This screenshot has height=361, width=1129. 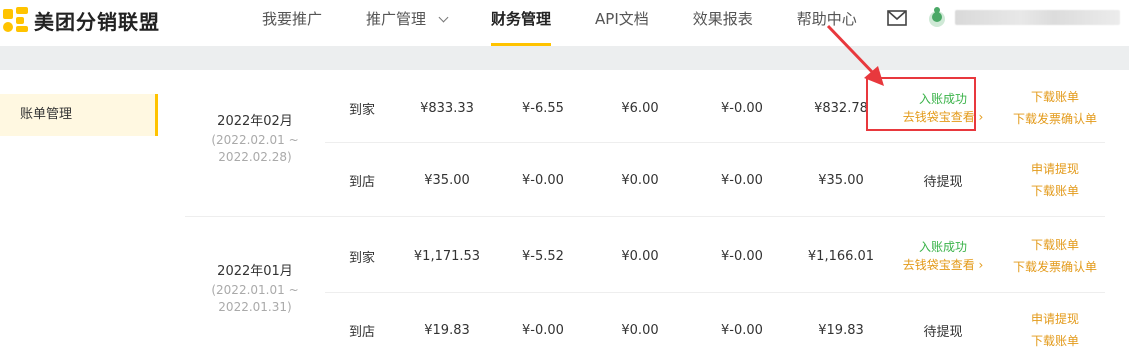 I want to click on bill-adjustment: ¥6.00, so click(x=640, y=108).